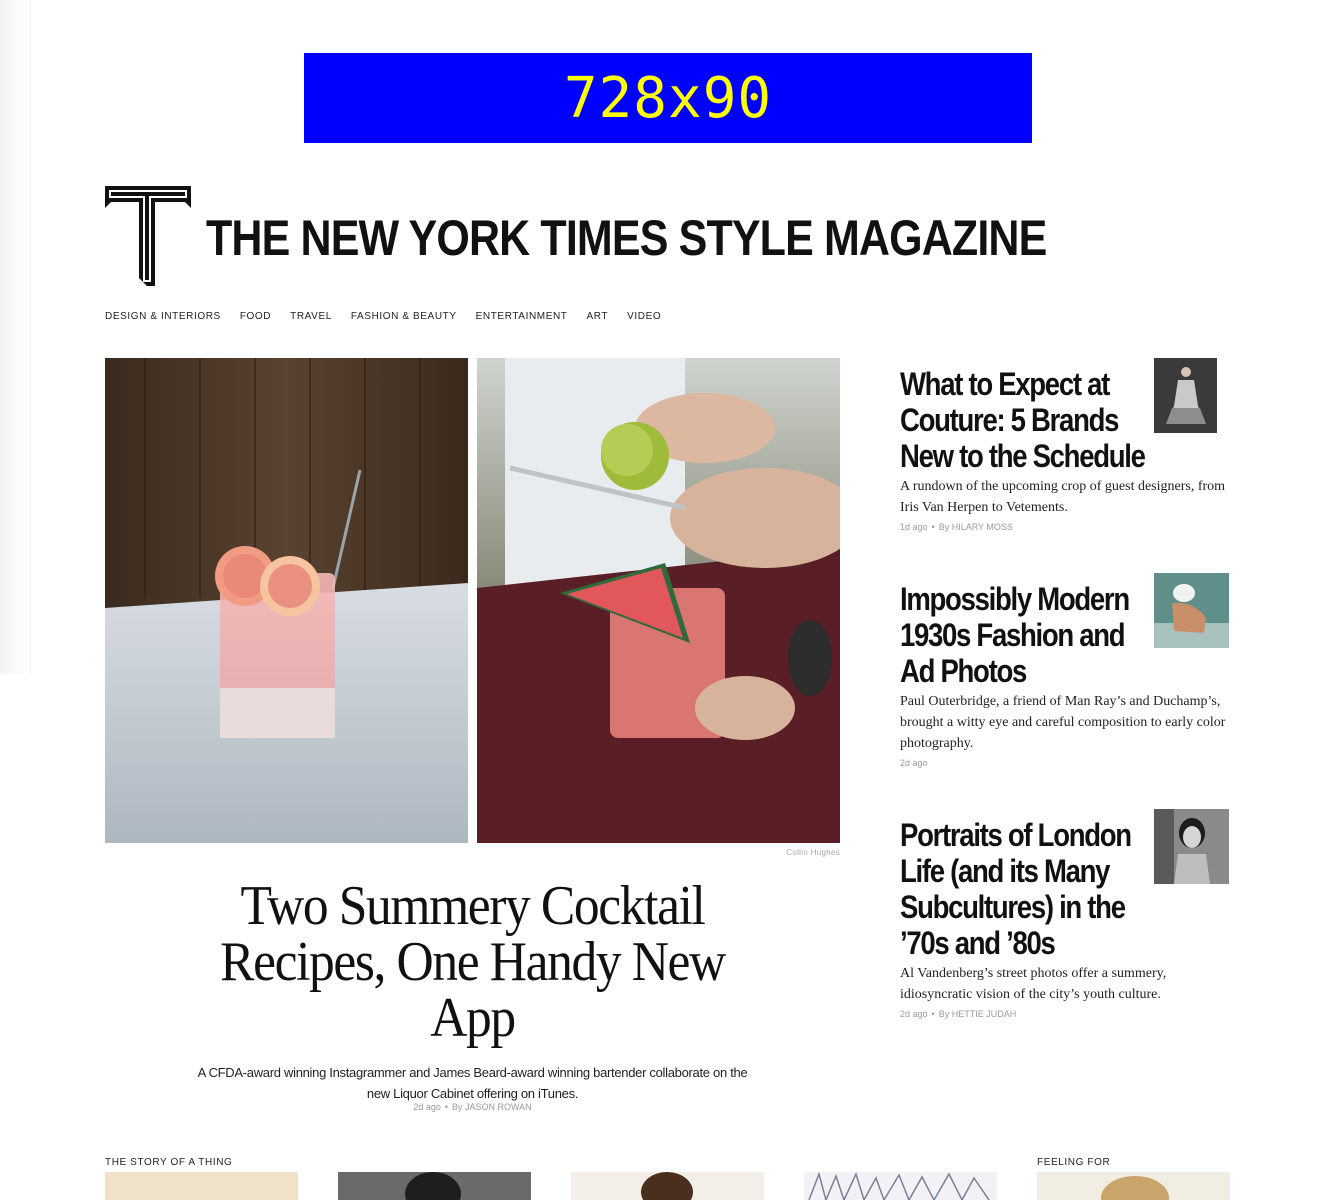  What do you see at coordinates (626, 238) in the screenshot?
I see `masthead-title: THE NEW YORK TIMES STYLE MAGAZINE` at bounding box center [626, 238].